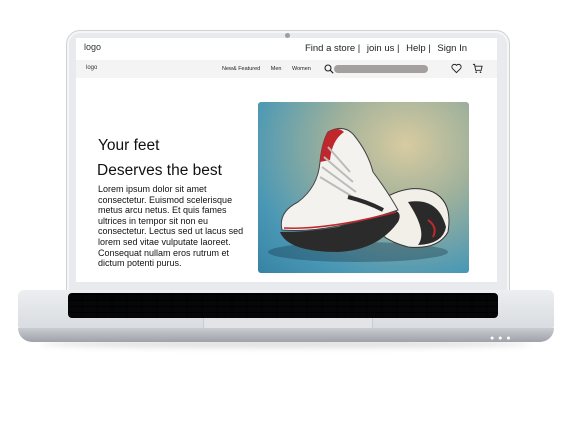  Describe the element at coordinates (477, 68) in the screenshot. I see `cart-icon` at that location.